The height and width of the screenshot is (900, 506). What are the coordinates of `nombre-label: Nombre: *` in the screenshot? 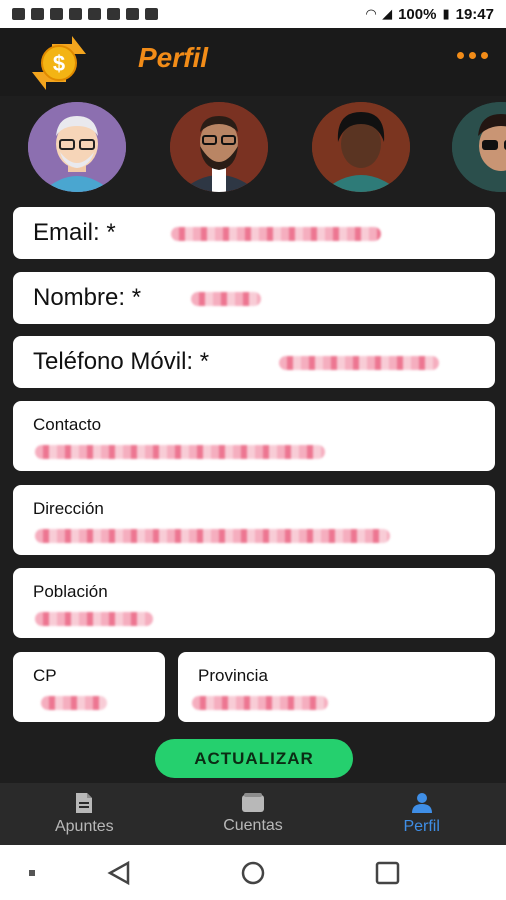 It's located at (87, 297).